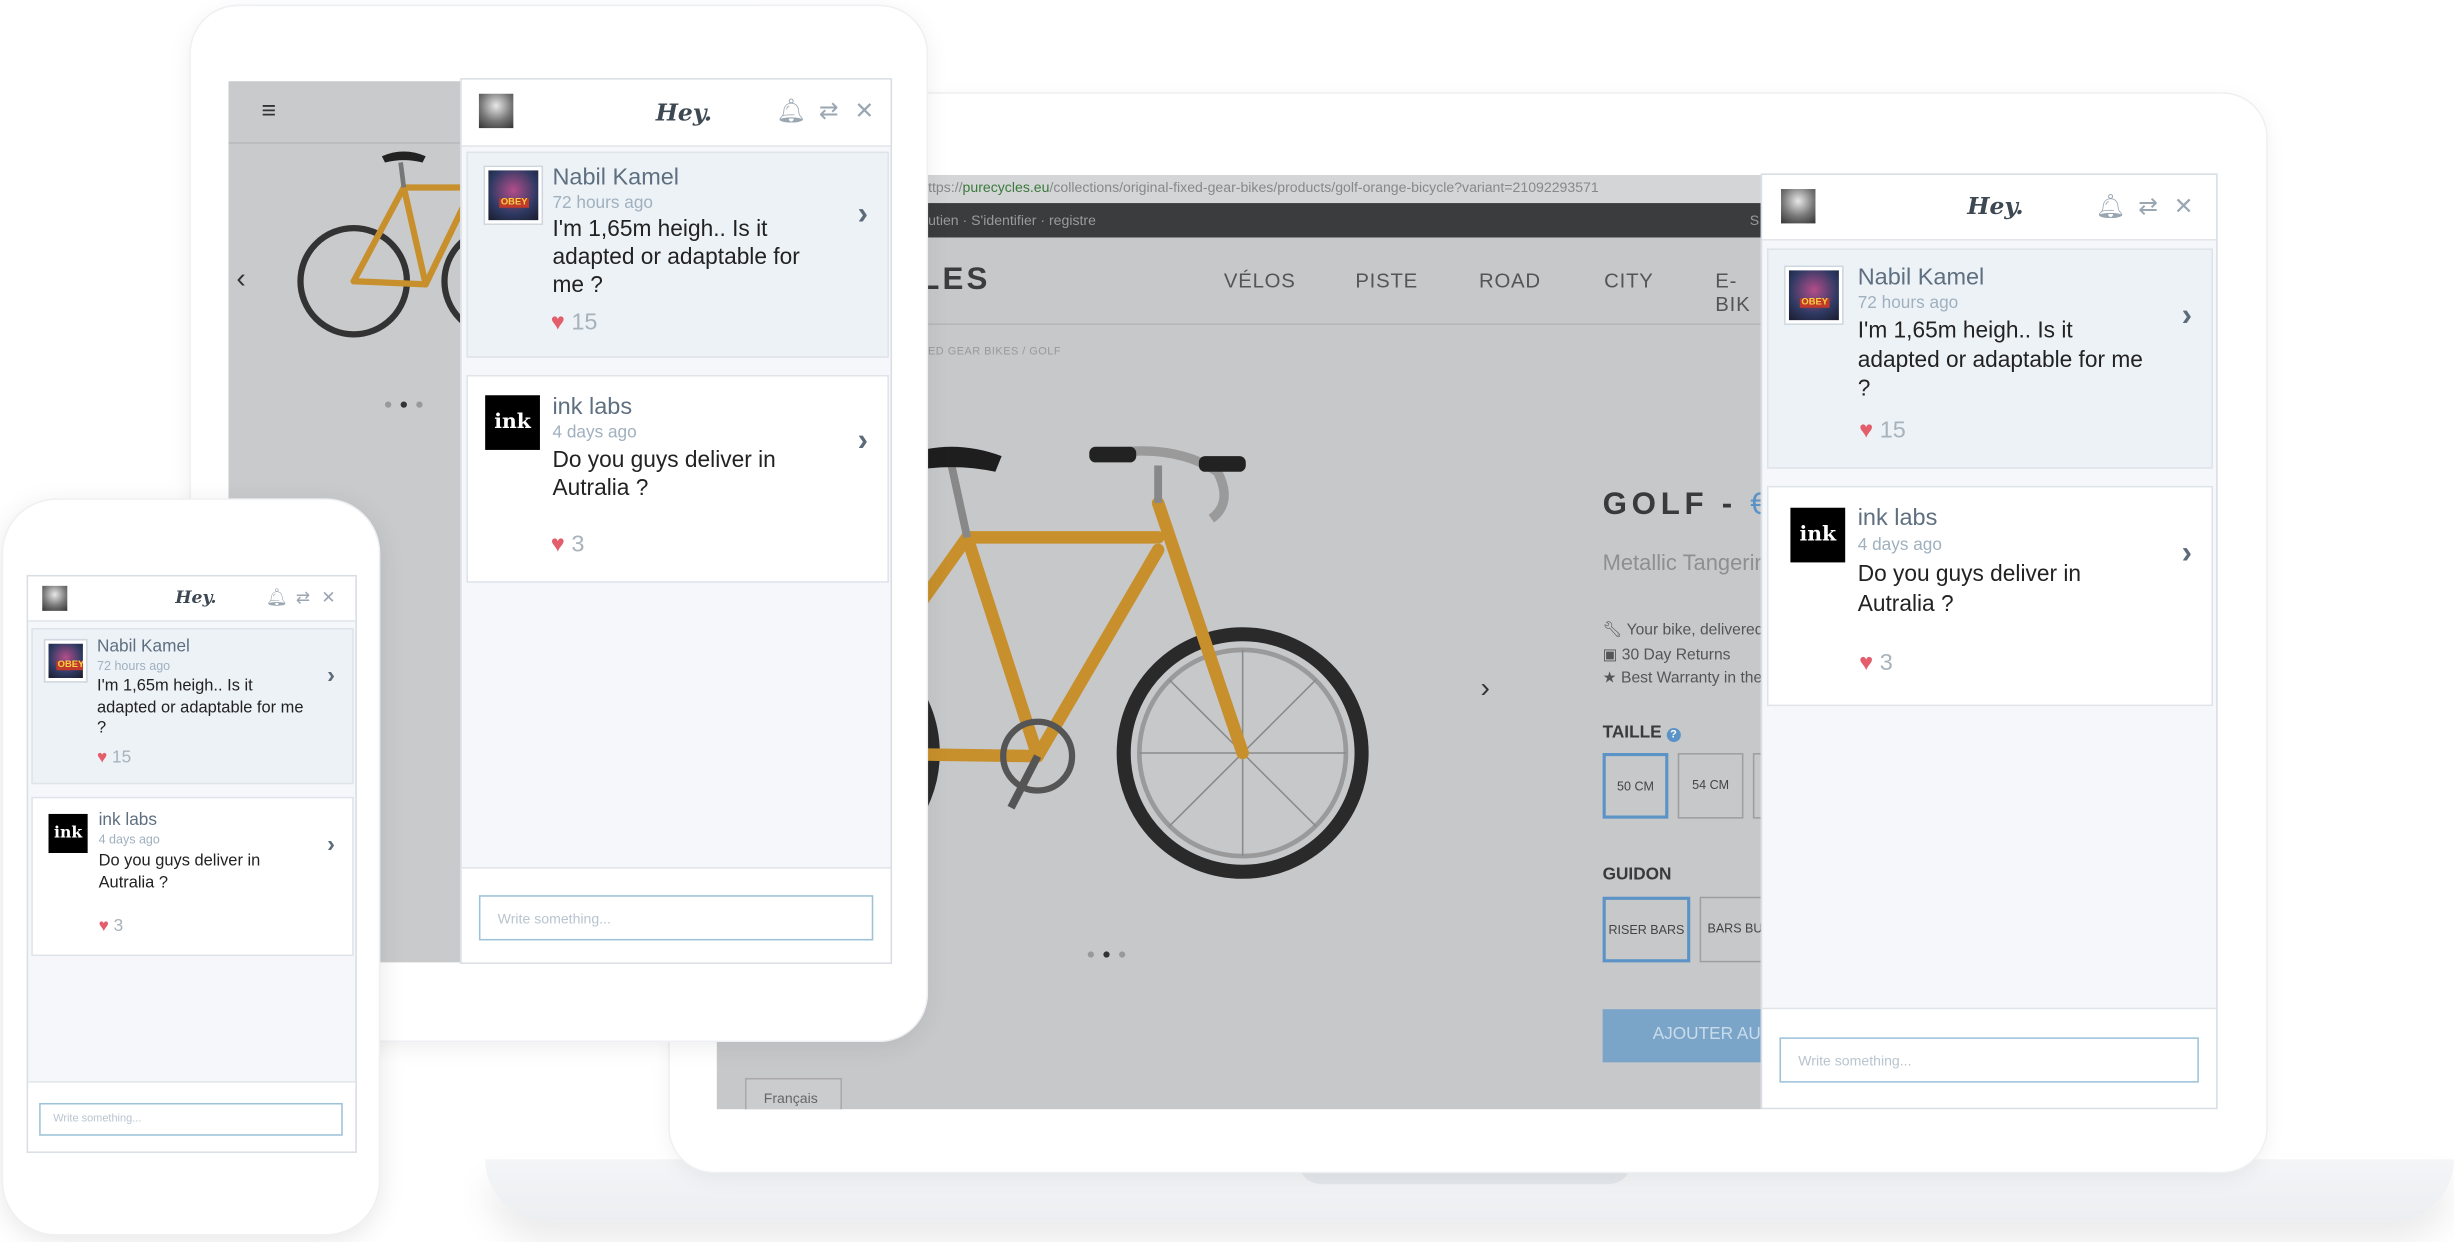 Image resolution: width=2454 pixels, height=1242 pixels. I want to click on feature-delivery: 🔧︎ Your bike, delivered, so click(1682, 630).